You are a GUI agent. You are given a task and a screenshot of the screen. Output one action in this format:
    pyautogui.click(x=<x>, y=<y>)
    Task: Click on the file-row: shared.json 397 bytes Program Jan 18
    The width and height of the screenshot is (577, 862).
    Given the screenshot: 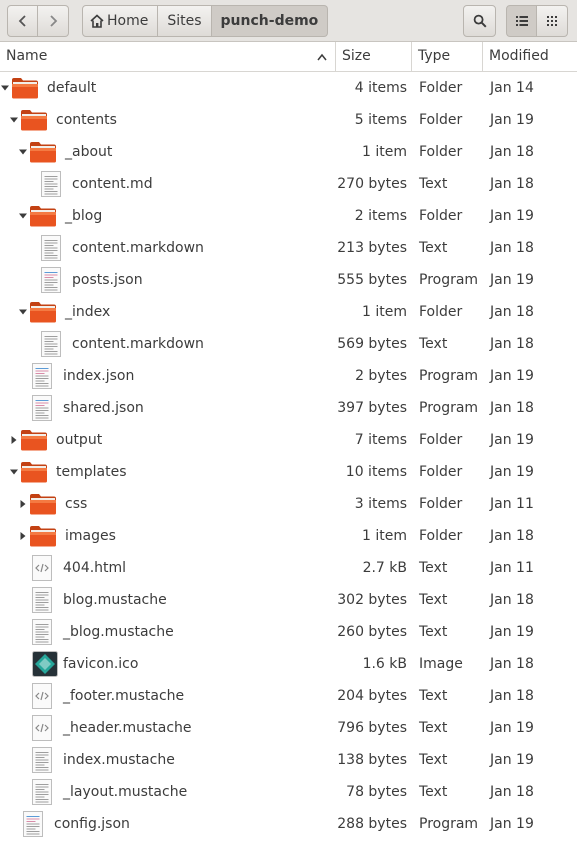 What is the action you would take?
    pyautogui.click(x=288, y=408)
    